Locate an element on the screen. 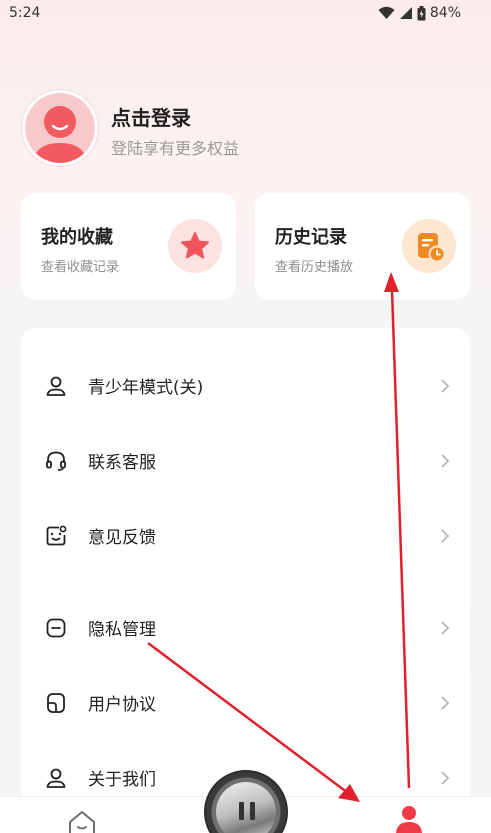  about-us-icon is located at coordinates (56, 778).